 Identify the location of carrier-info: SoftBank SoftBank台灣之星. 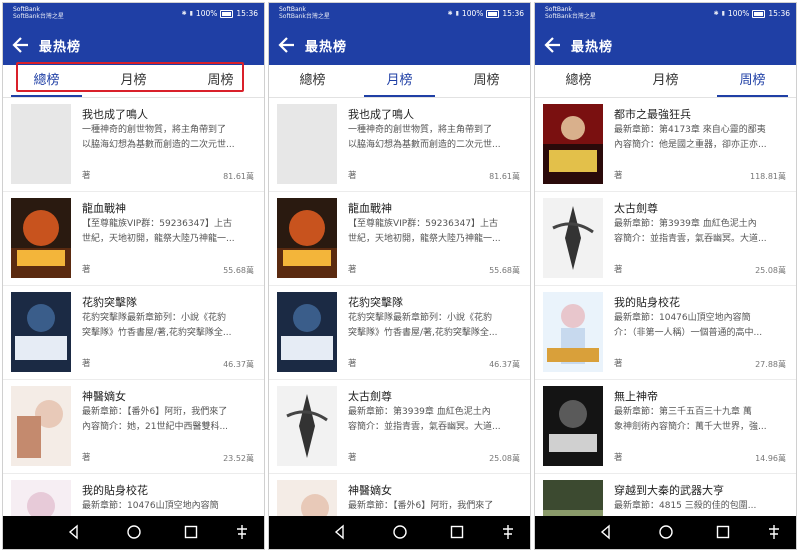
(304, 13).